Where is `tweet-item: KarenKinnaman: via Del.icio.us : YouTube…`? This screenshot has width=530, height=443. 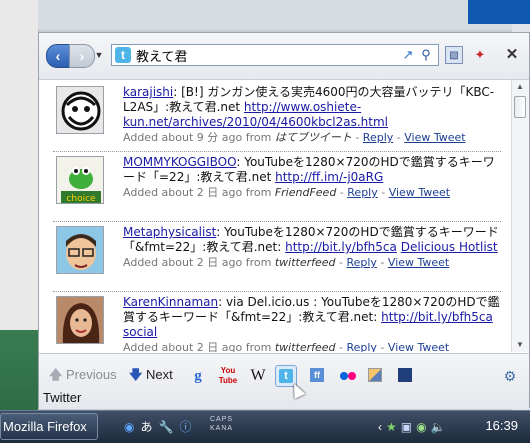 tweet-item: KarenKinnaman: via Del.icio.us : YouTube… is located at coordinates (278, 322).